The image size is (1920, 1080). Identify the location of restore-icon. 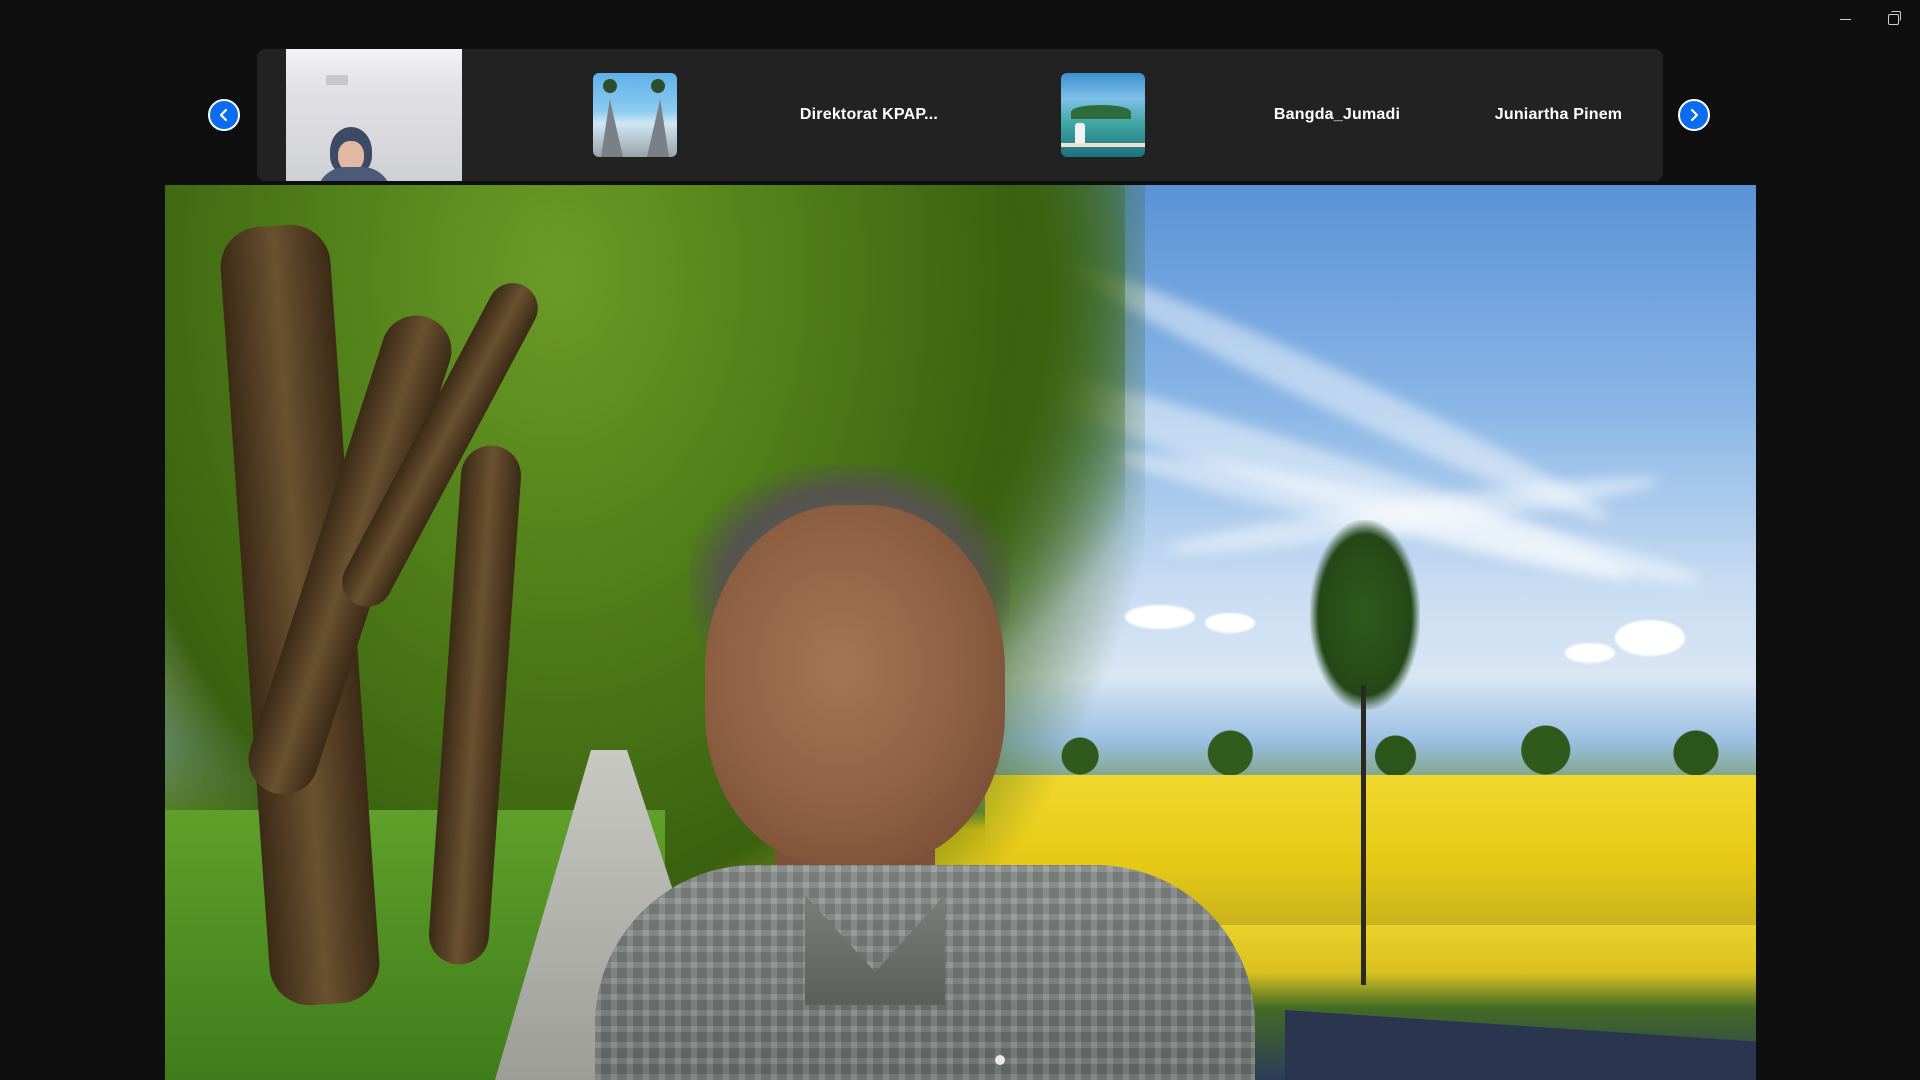
(1893, 19).